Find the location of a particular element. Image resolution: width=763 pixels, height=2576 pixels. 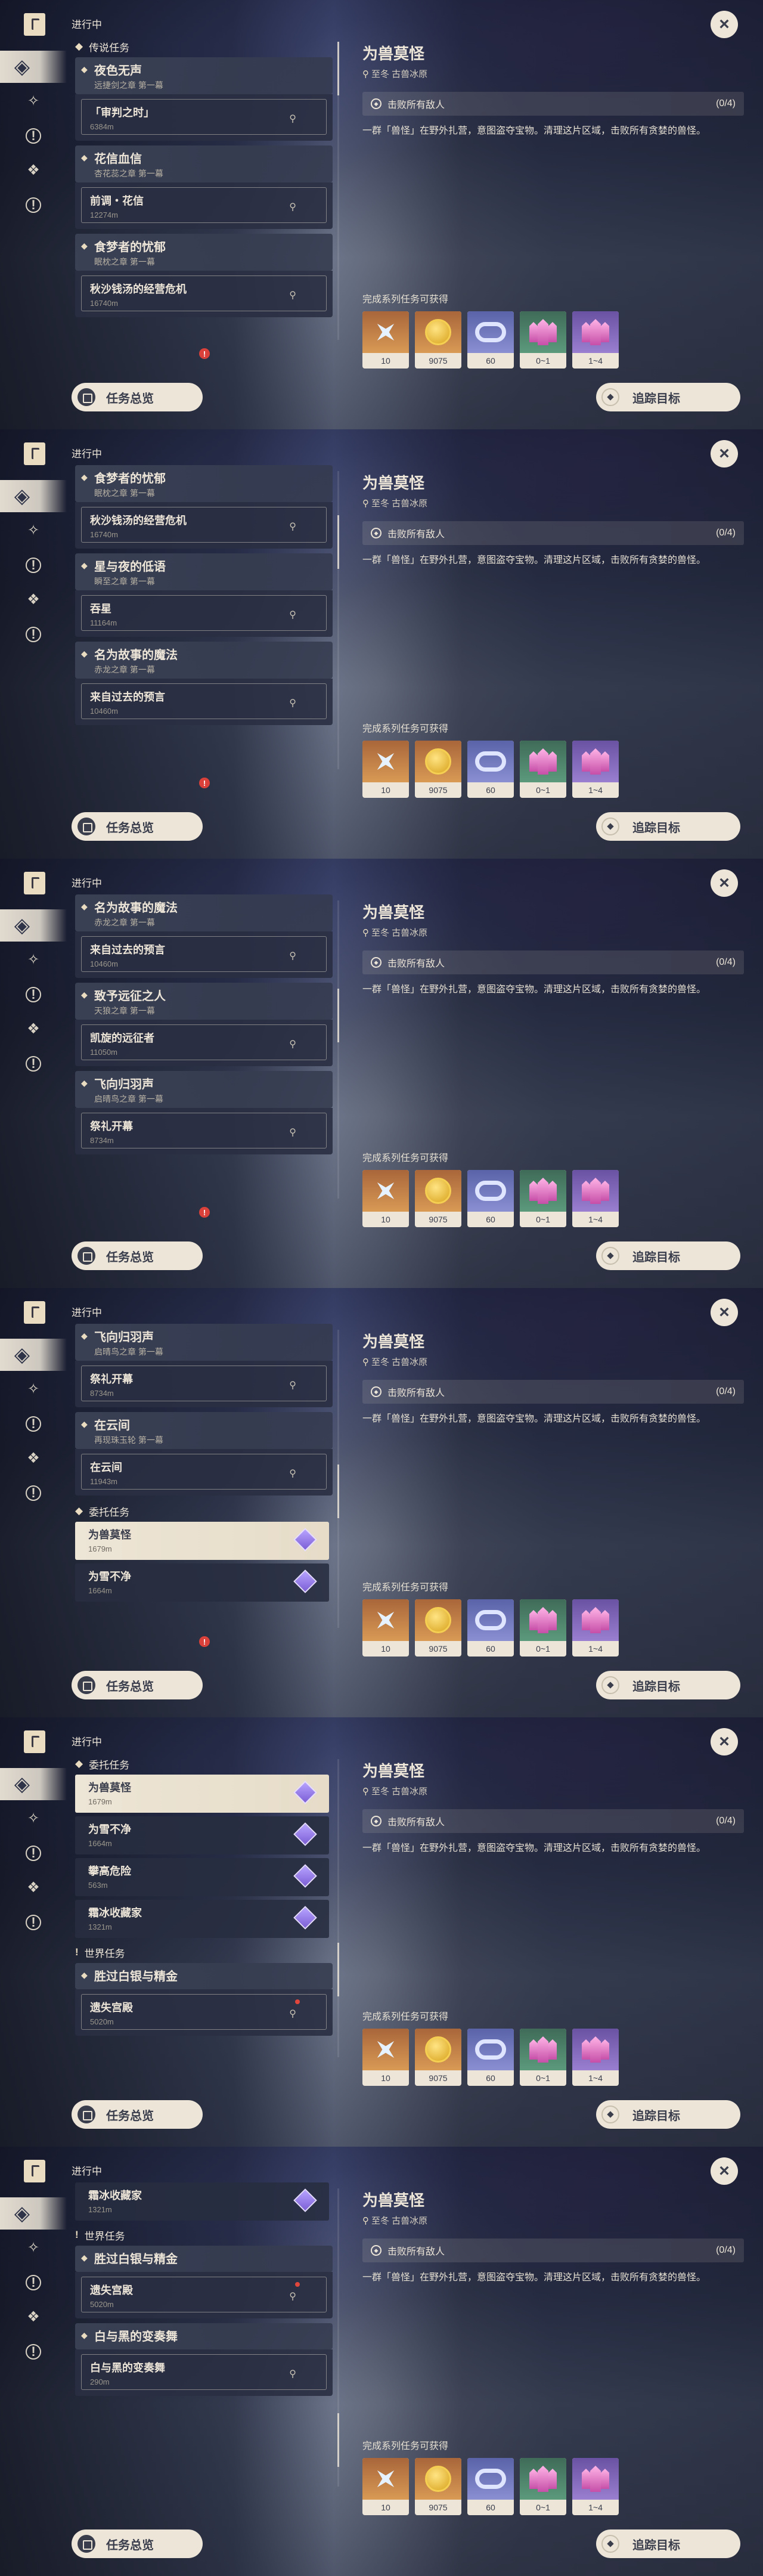

quest-group-header: ◆ 食梦者的忧郁 眠枕之章 第一幕 is located at coordinates (204, 484).